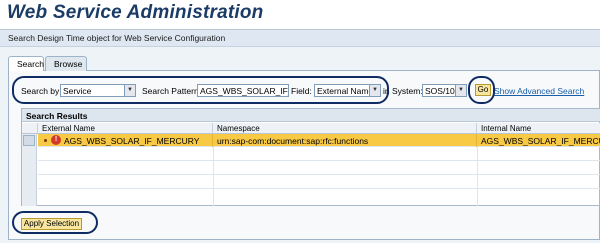  What do you see at coordinates (345, 128) in the screenshot?
I see `column-header-namespace: Namespace` at bounding box center [345, 128].